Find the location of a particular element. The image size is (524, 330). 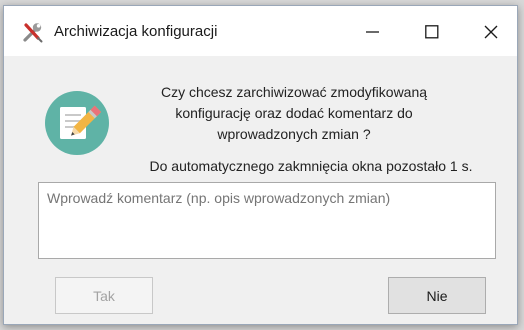

yes-button-label: Tak is located at coordinates (104, 295).